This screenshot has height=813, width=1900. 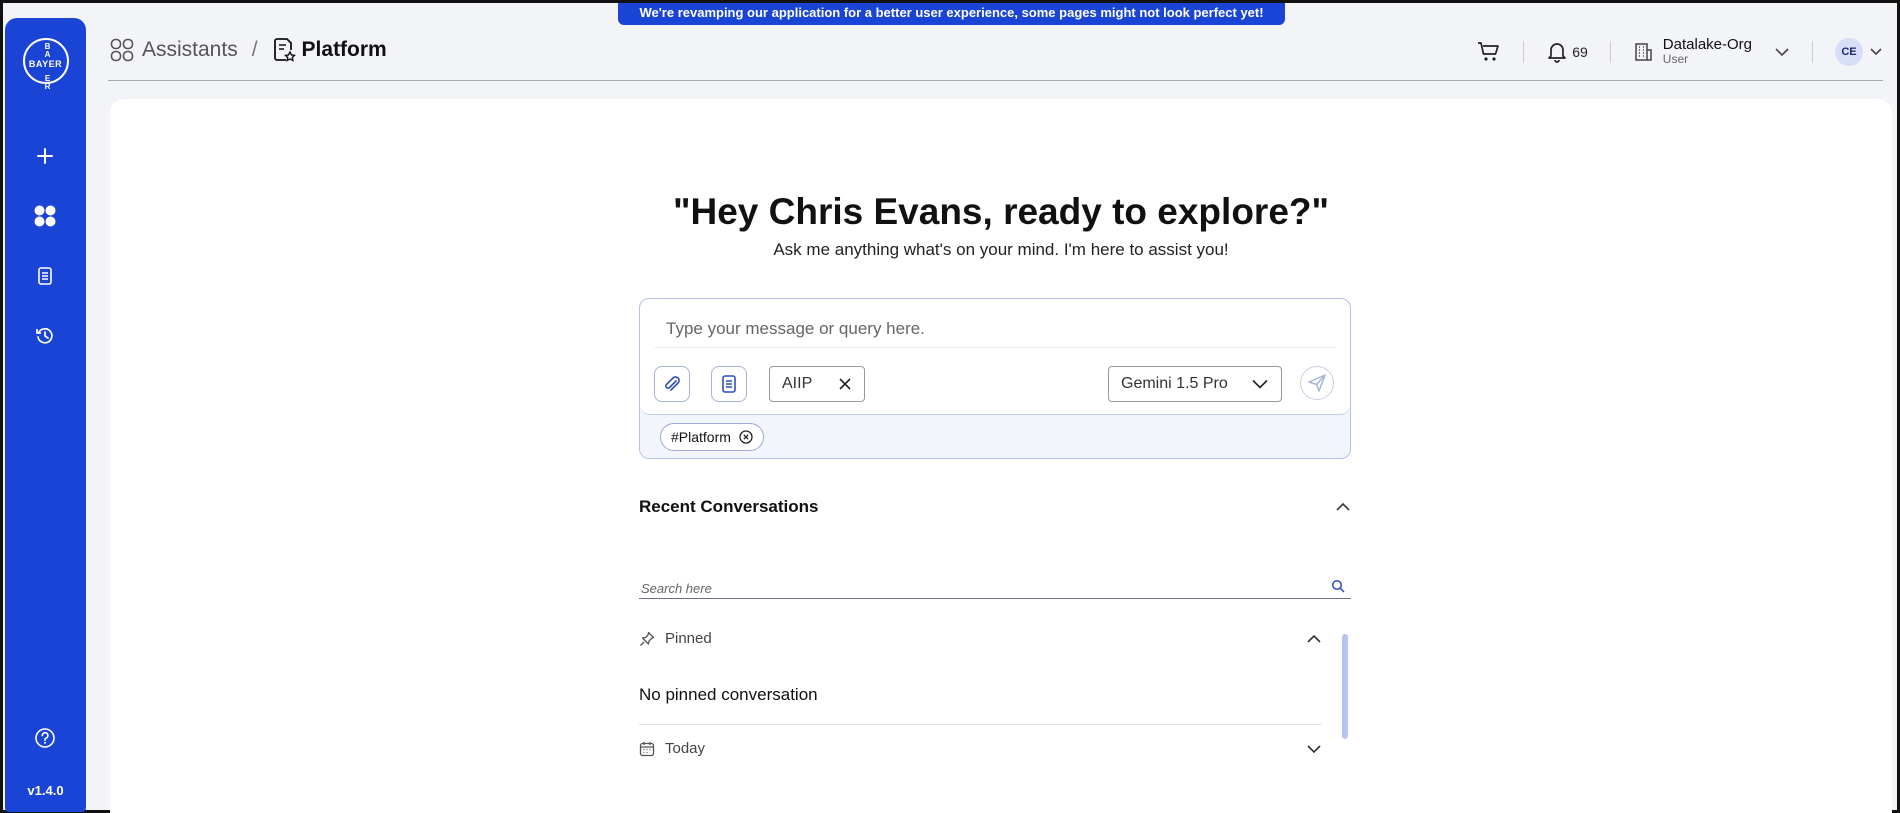 I want to click on cart-button, so click(x=1489, y=52).